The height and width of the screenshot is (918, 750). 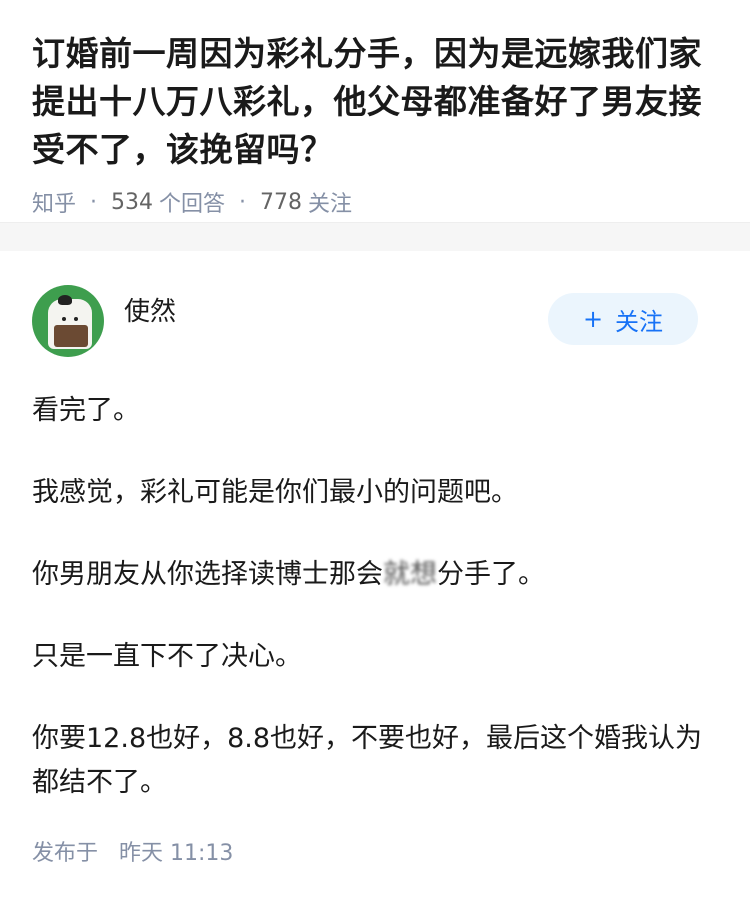 I want to click on answer-paragraph: 你要12.8也好，8.8也好，不要也好，最后这个婚我认为都结不了。, so click(x=367, y=760).